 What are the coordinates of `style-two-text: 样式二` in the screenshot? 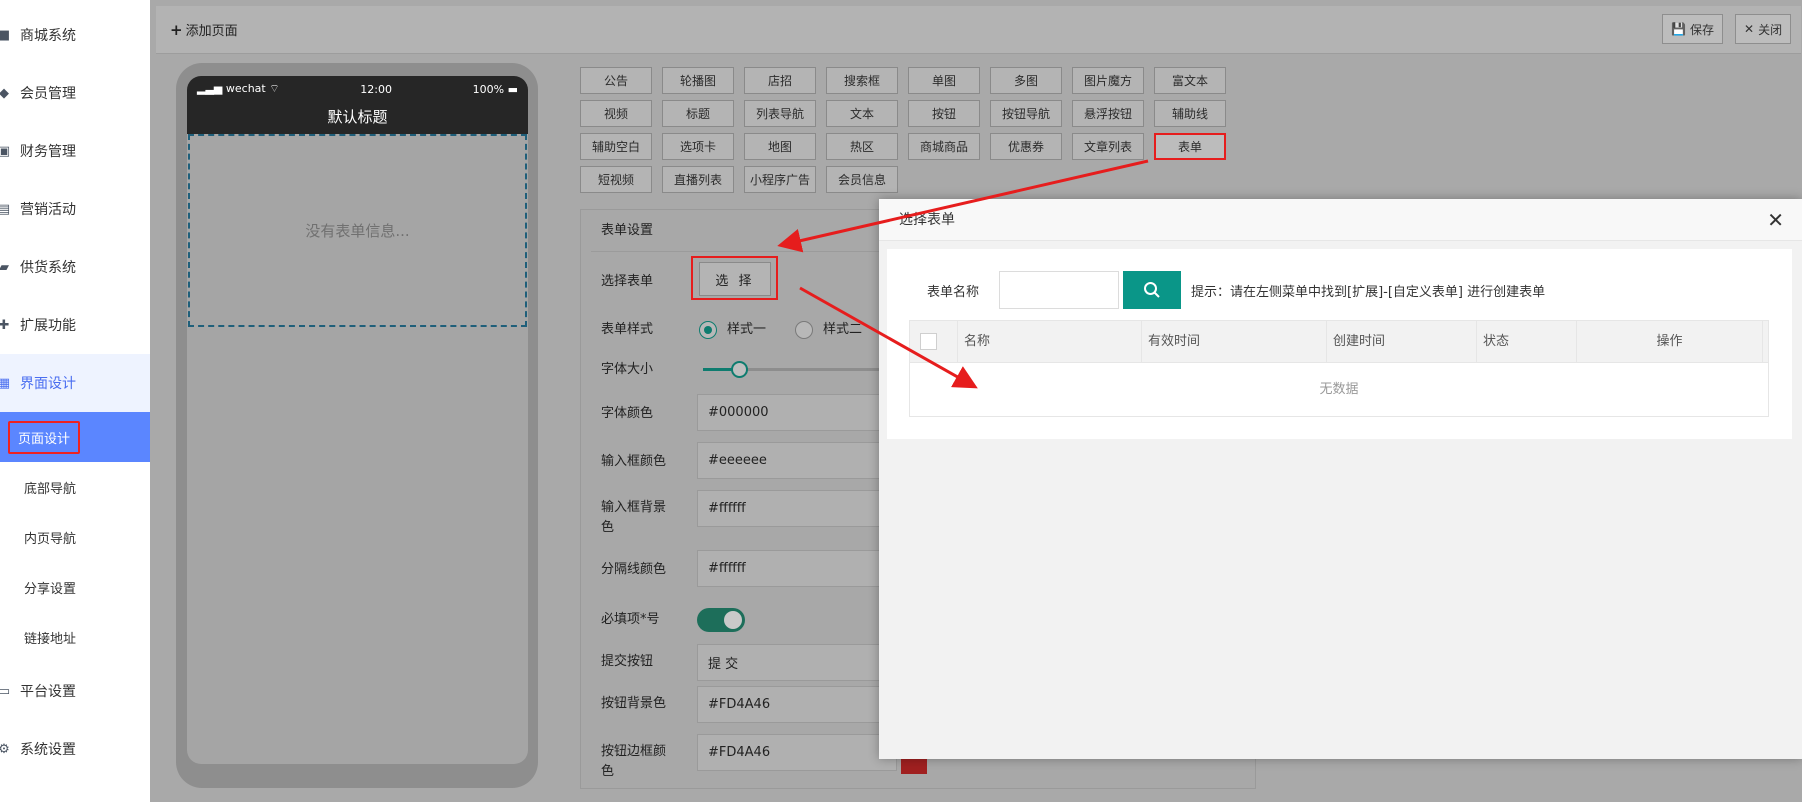 It's located at (843, 329).